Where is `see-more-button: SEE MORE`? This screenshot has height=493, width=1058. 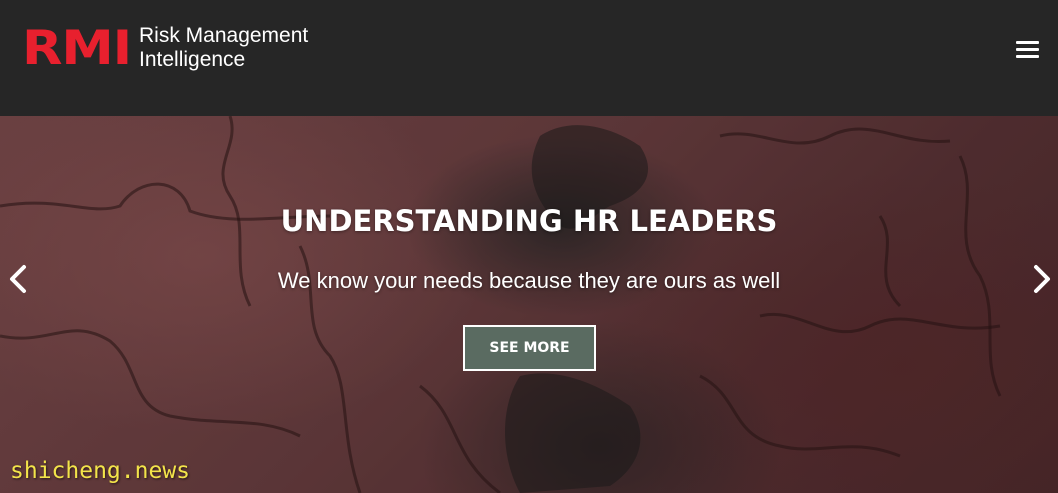 see-more-button: SEE MORE is located at coordinates (529, 348).